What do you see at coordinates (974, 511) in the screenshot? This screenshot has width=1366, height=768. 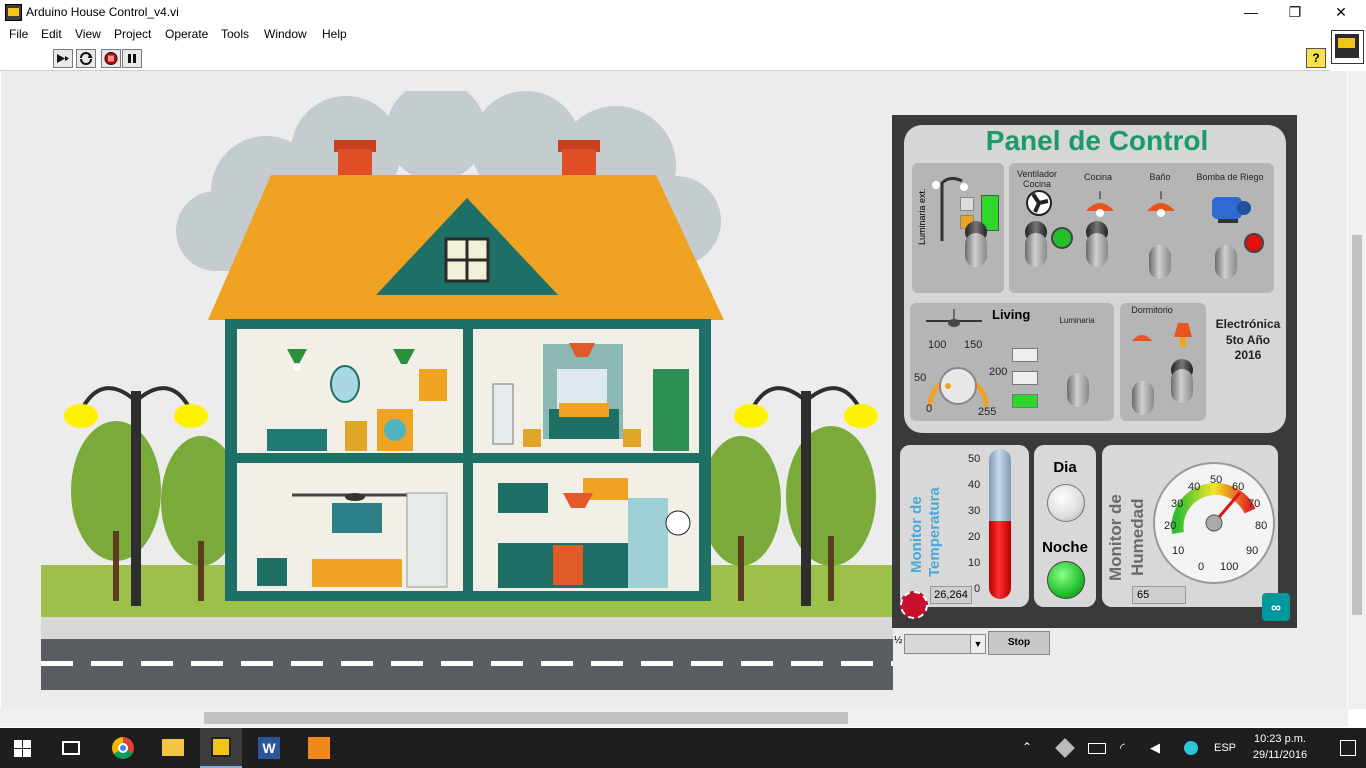 I see `temp-tick-30: 30` at bounding box center [974, 511].